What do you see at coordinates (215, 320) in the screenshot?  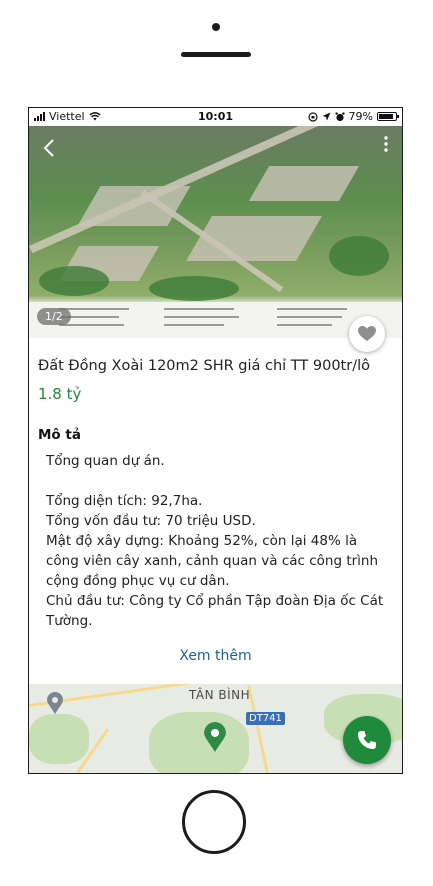 I see `legend-strip` at bounding box center [215, 320].